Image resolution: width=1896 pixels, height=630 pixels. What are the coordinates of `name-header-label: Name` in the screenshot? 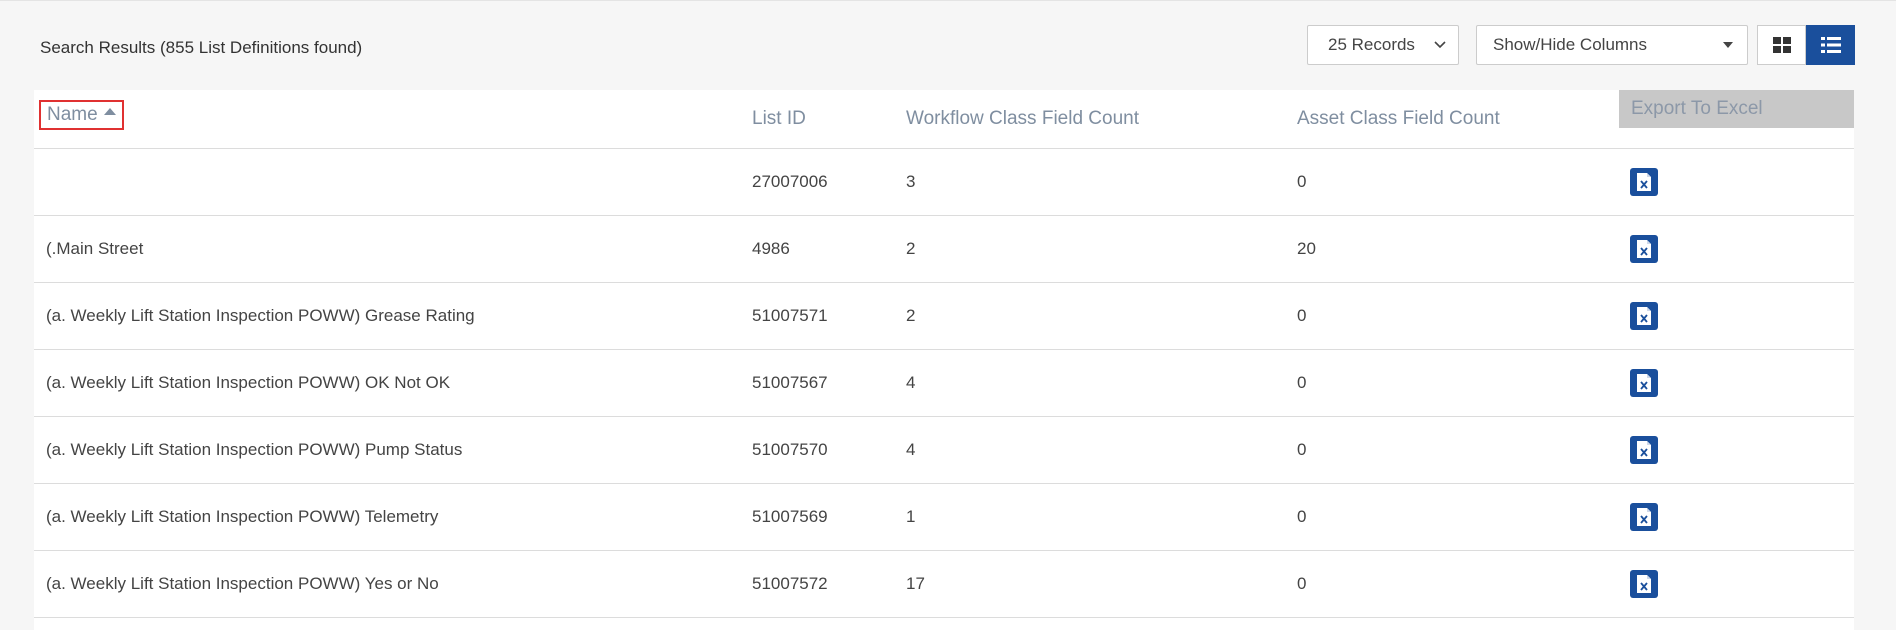 It's located at (72, 114).